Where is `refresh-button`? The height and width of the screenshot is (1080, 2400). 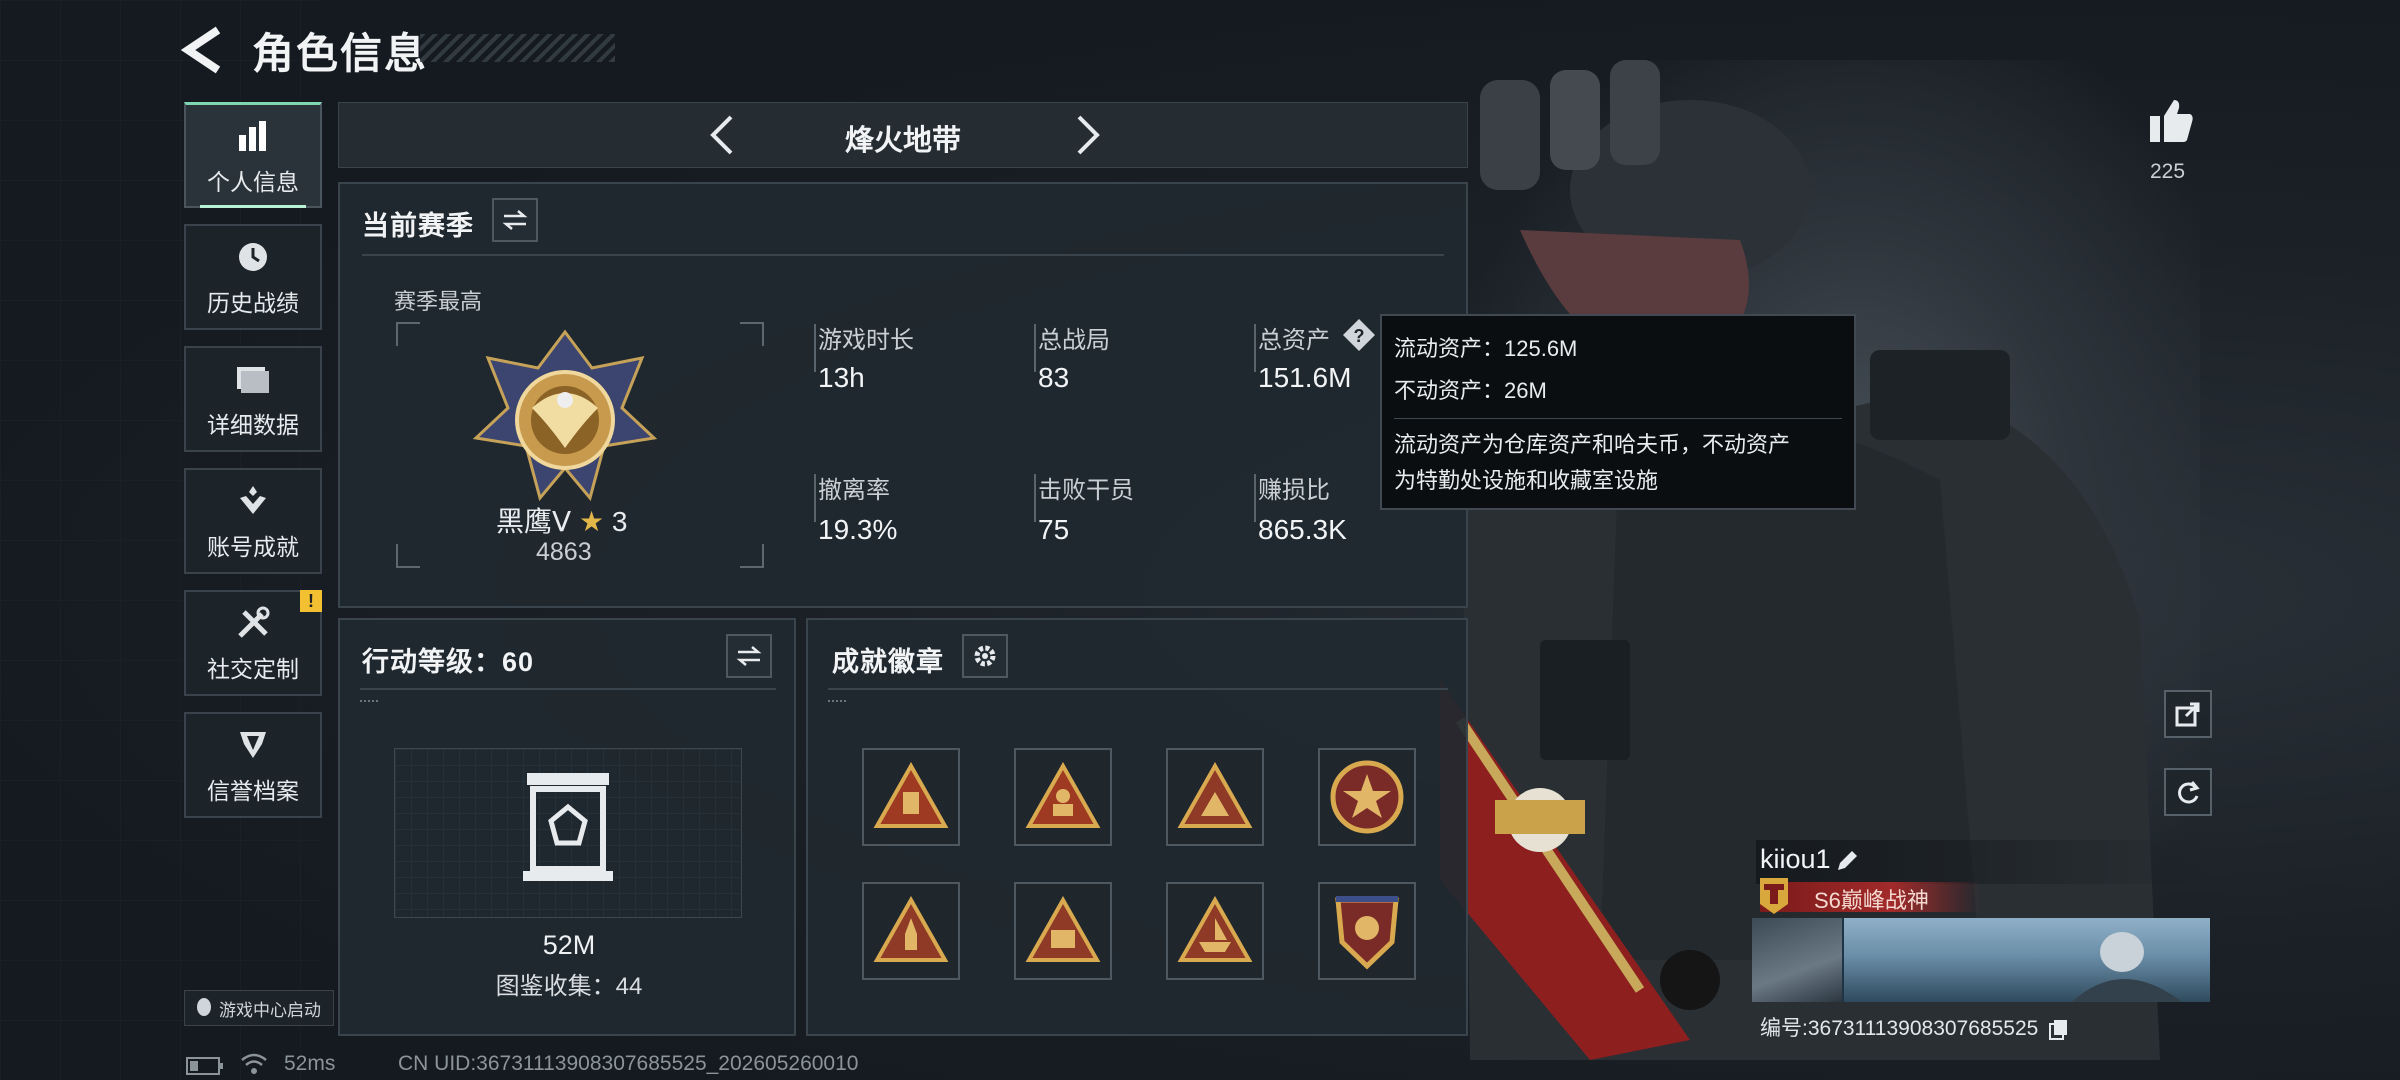 refresh-button is located at coordinates (2188, 792).